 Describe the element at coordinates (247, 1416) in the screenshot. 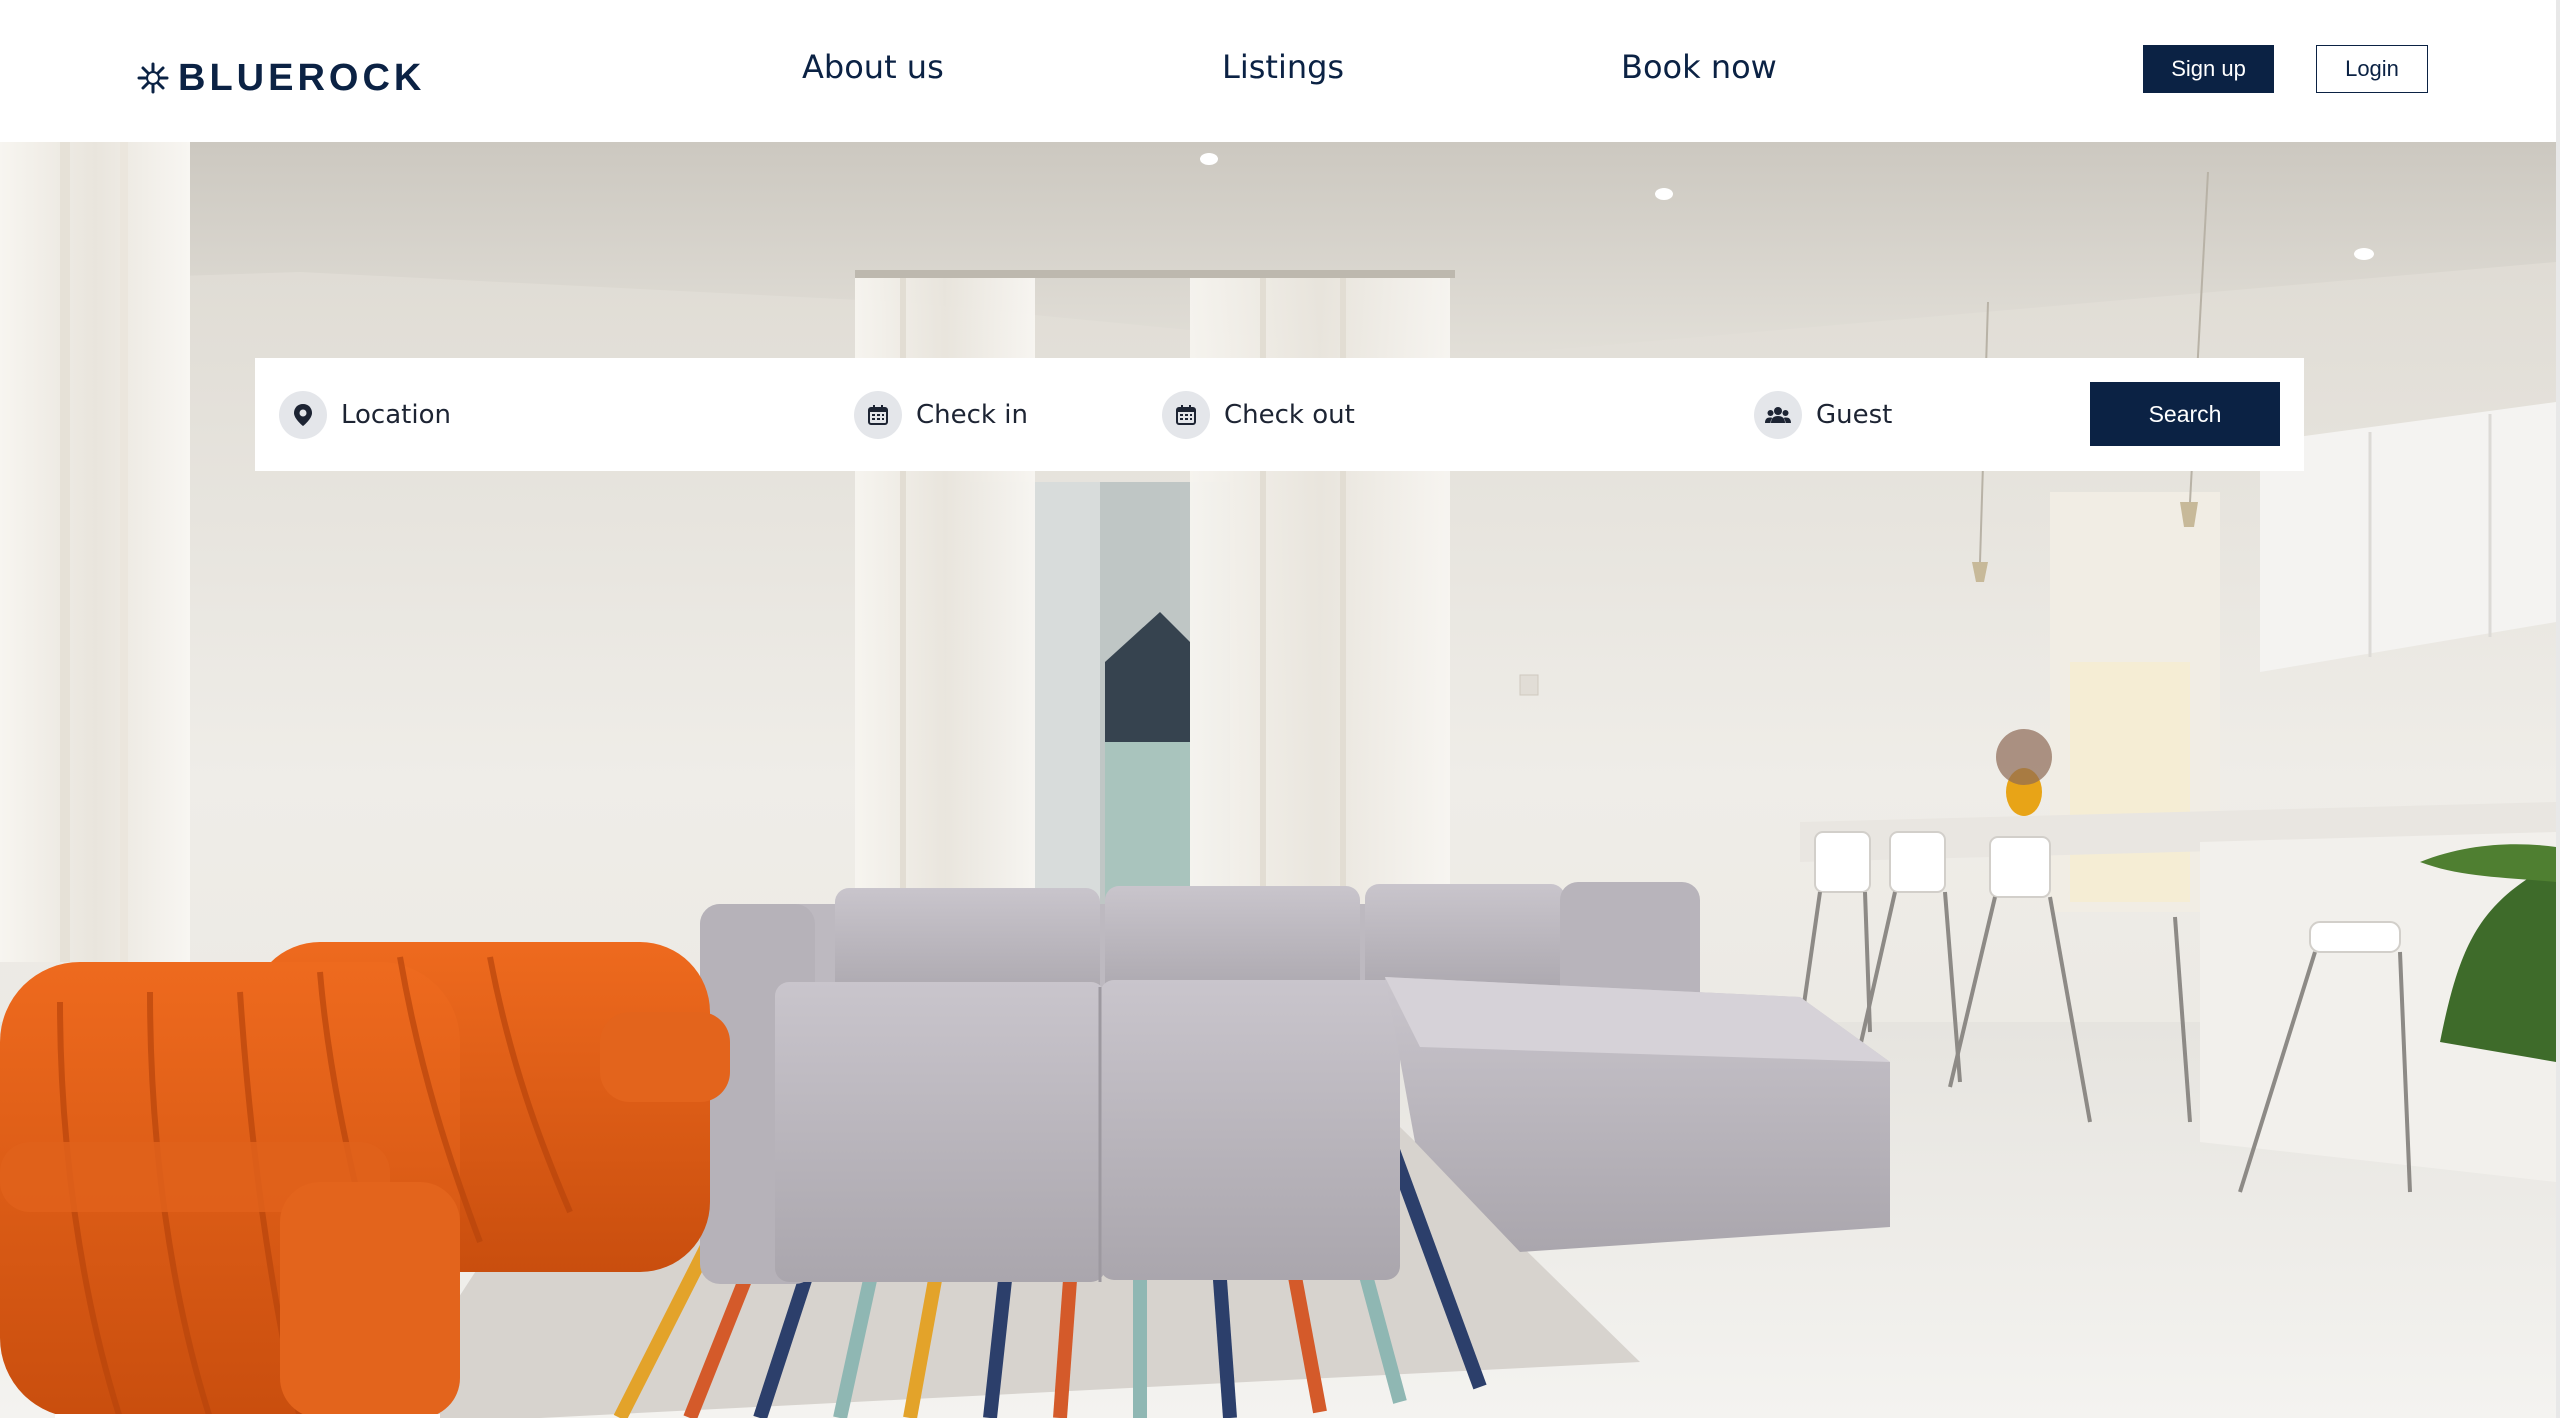

I see `bottom-divider` at that location.